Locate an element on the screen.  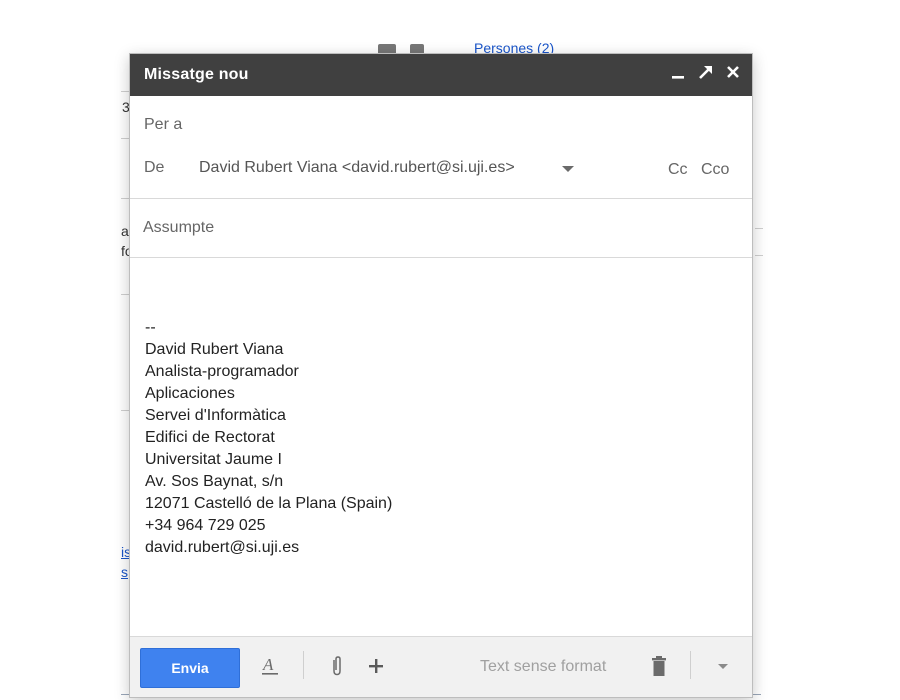
close-icon is located at coordinates (733, 72).